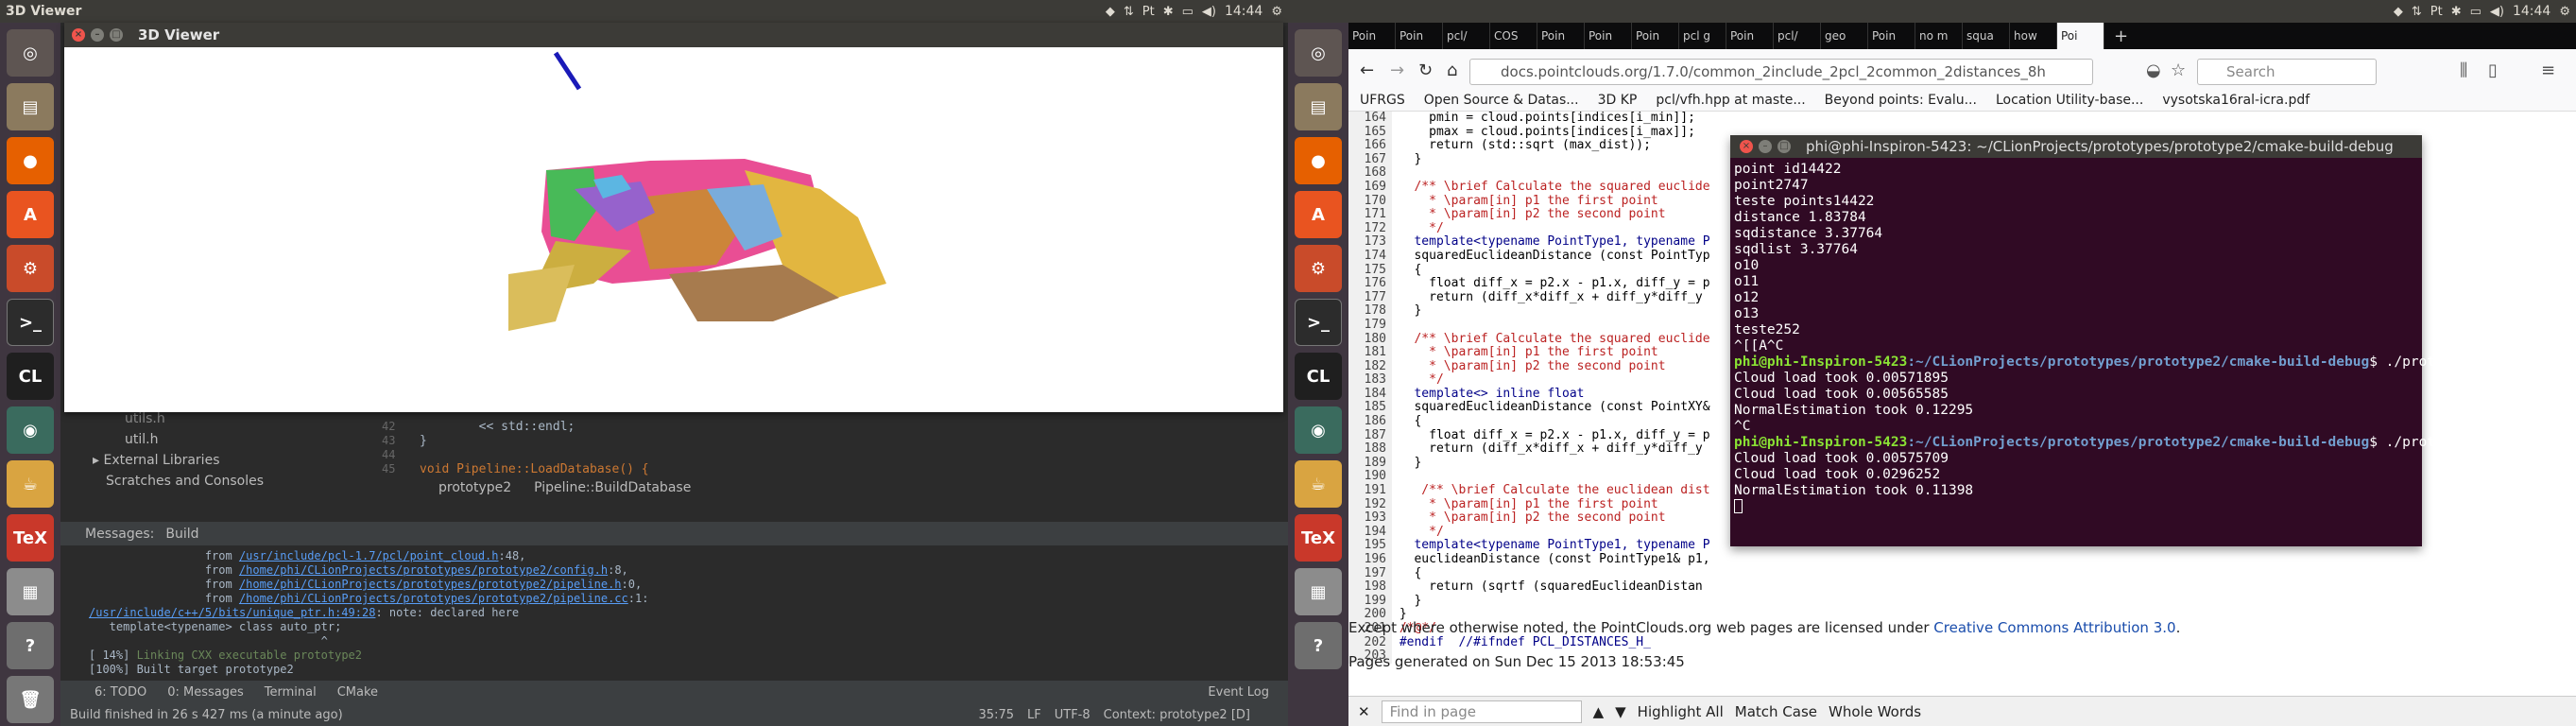 This screenshot has width=2576, height=726. Describe the element at coordinates (1939, 36) in the screenshot. I see `browser-tab: no m` at that location.